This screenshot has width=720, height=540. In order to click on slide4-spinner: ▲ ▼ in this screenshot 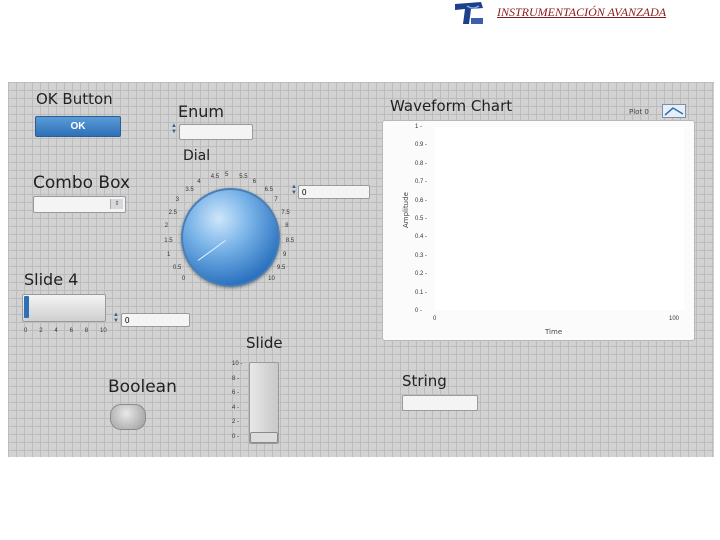, I will do `click(116, 318)`.